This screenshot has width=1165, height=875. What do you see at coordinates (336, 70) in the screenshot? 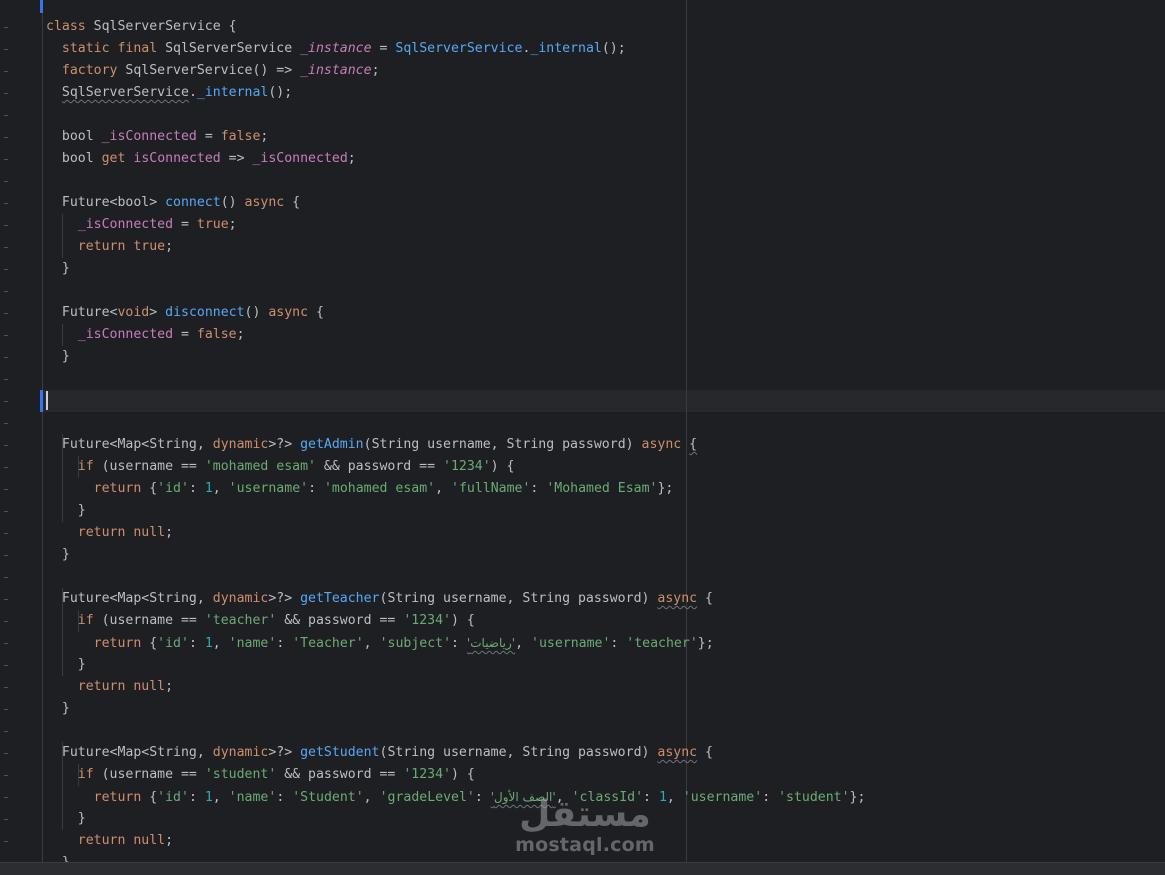
I see `field-token: _instance` at bounding box center [336, 70].